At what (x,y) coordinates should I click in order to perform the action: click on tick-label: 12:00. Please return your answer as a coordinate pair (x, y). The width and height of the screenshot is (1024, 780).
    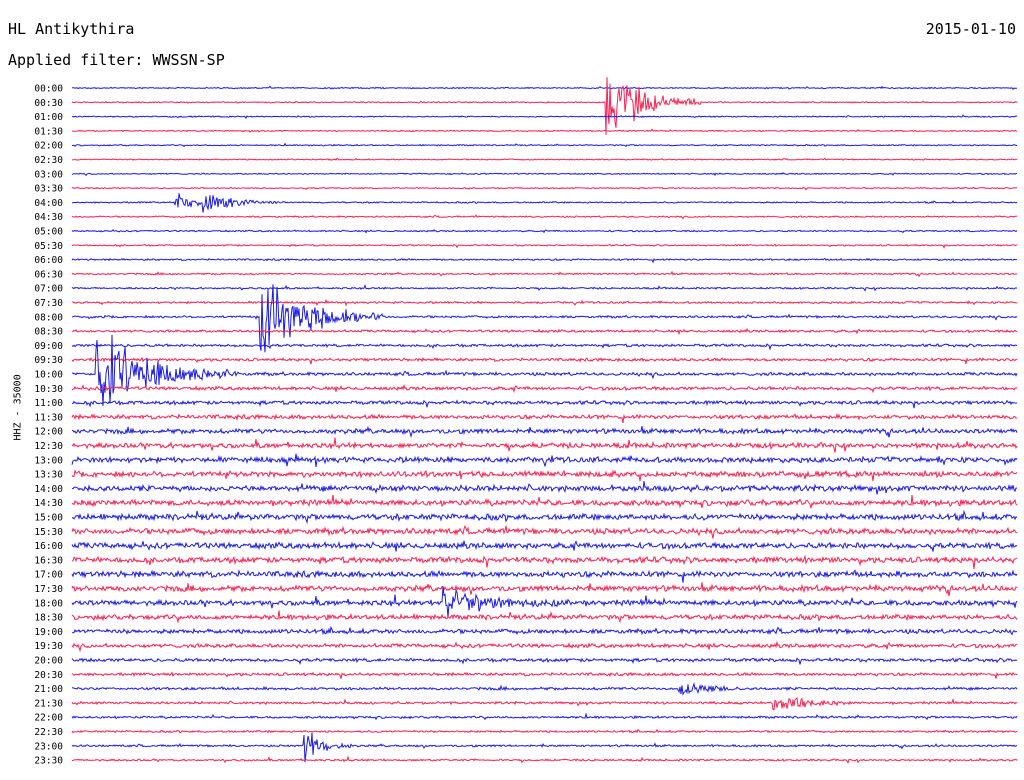
    Looking at the image, I should click on (48, 432).